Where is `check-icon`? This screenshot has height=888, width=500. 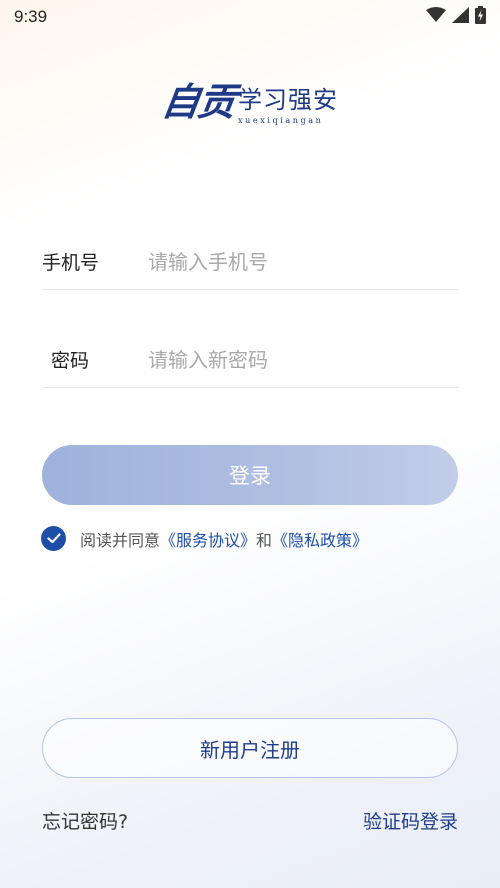
check-icon is located at coordinates (53, 538).